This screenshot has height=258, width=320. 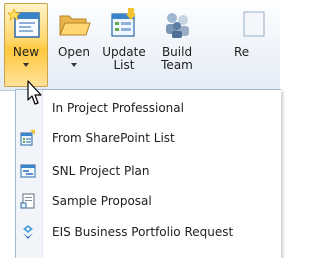 What do you see at coordinates (28, 232) in the screenshot?
I see `portfolio-request-icon` at bounding box center [28, 232].